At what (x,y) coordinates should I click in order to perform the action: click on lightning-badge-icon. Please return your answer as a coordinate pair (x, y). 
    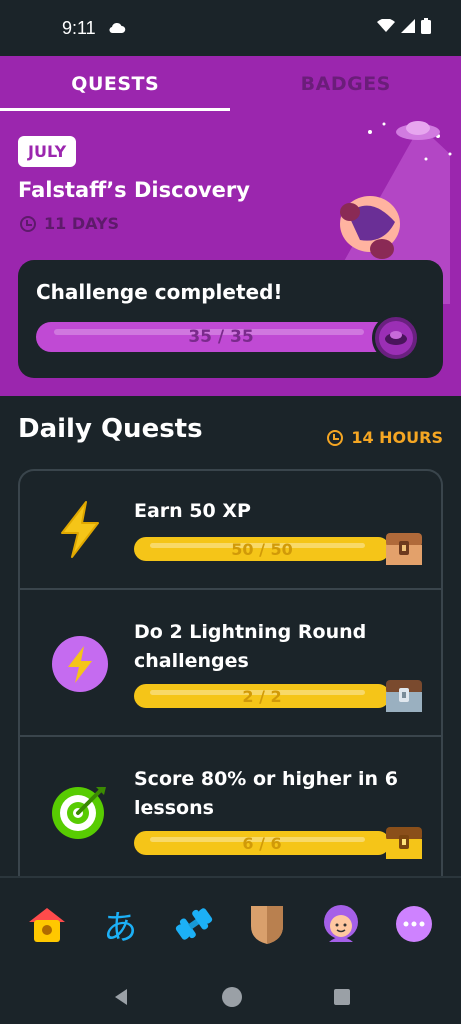
    Looking at the image, I should click on (80, 664).